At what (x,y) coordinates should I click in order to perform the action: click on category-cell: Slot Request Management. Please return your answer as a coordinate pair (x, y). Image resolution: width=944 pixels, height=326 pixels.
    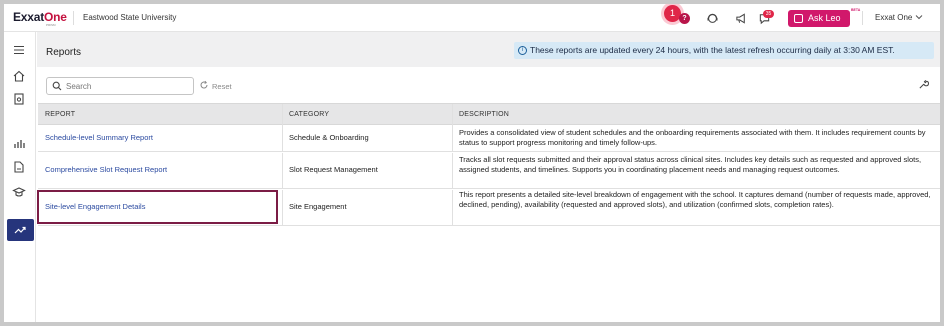
    Looking at the image, I should click on (333, 169).